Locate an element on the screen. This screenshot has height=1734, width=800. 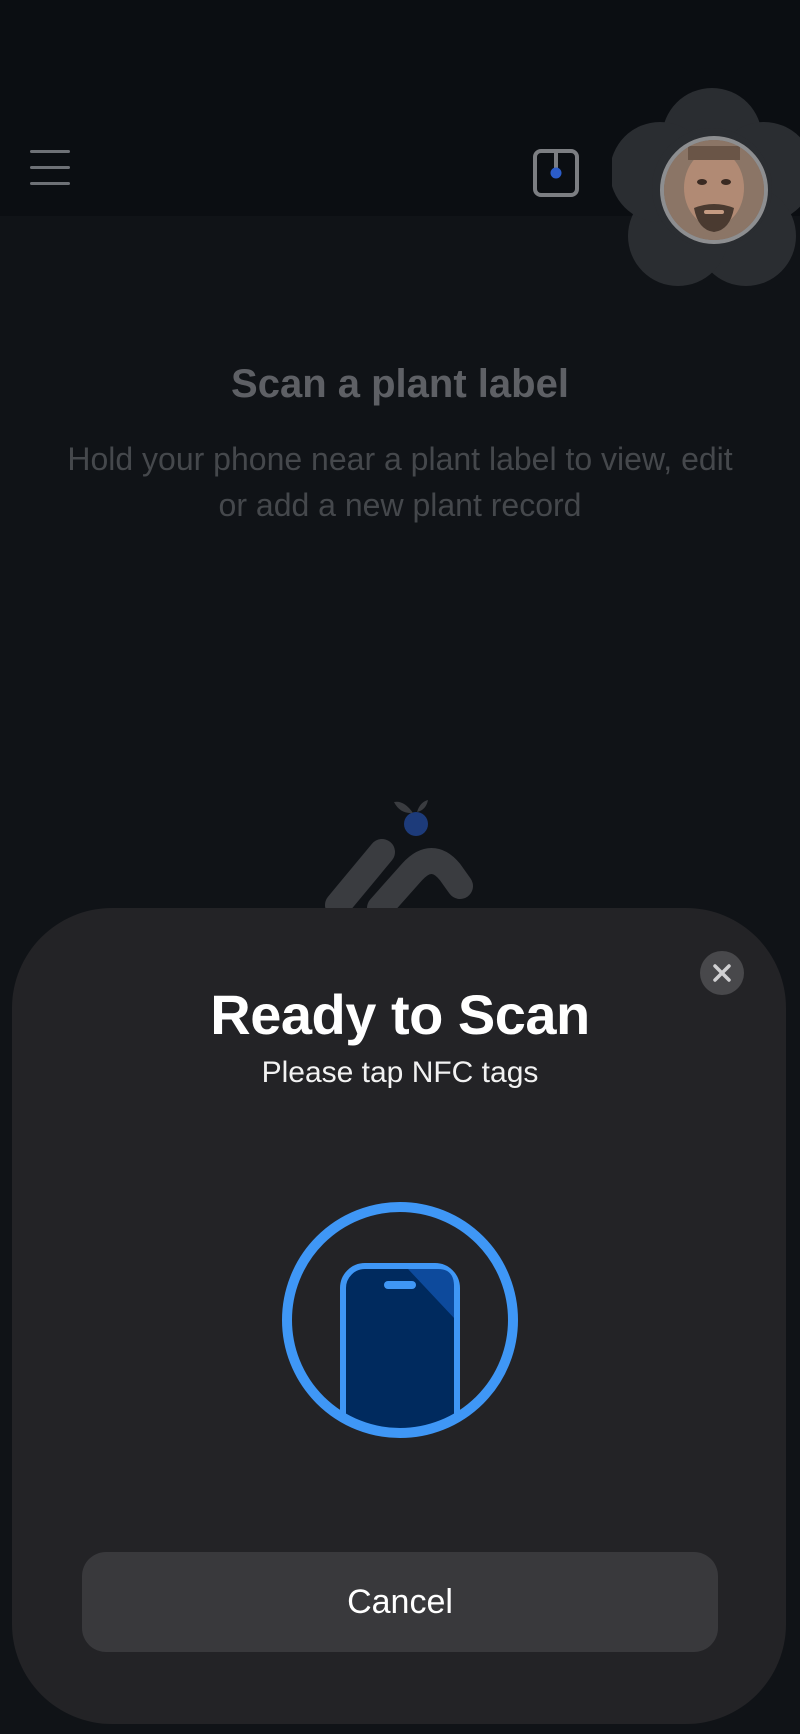
page-title: Scan a plant label is located at coordinates (400, 384).